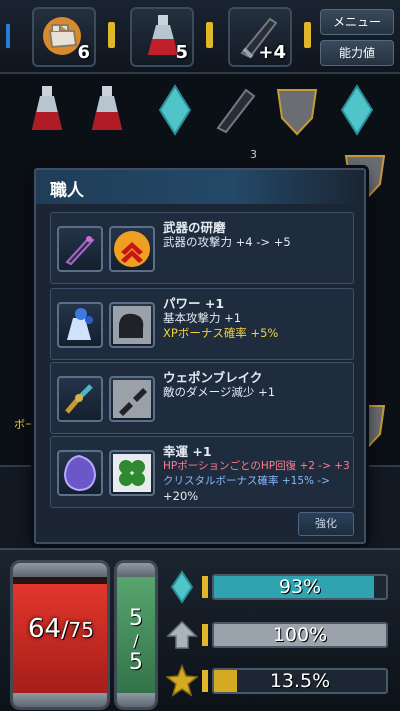 The width and height of the screenshot is (400, 711). I want to click on option-effect: 敵のダメージ減少 +1, so click(219, 392).